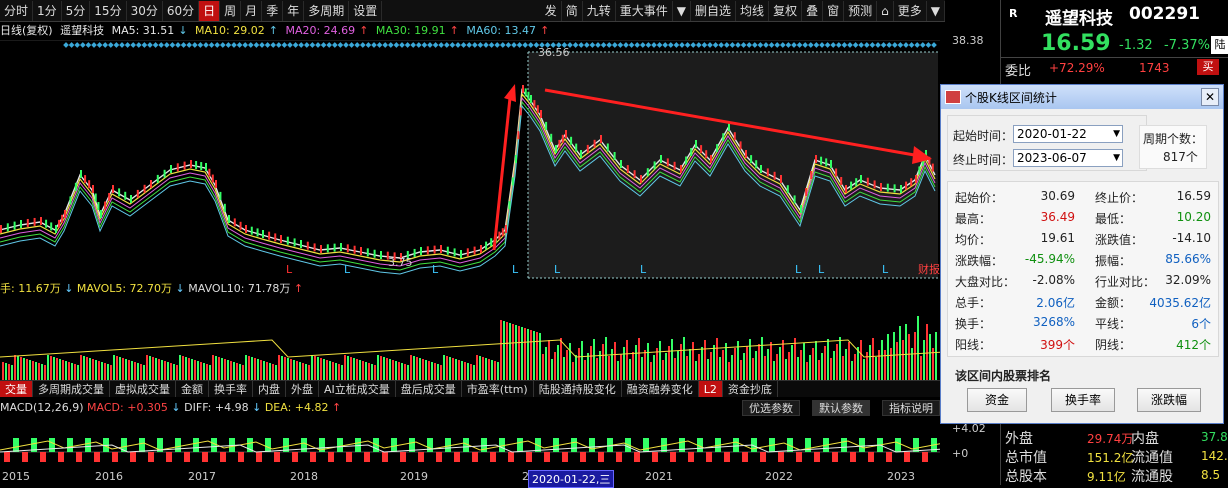 Image resolution: width=1228 pixels, height=488 pixels. Describe the element at coordinates (17, 10) in the screenshot. I see `period-tab-分时: 分时` at that location.